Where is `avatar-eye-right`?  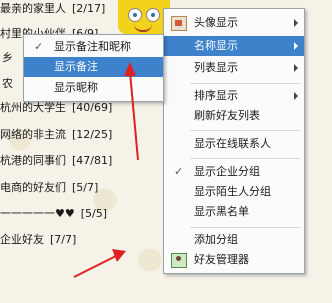
avatar-eye-right is located at coordinates (153, 15).